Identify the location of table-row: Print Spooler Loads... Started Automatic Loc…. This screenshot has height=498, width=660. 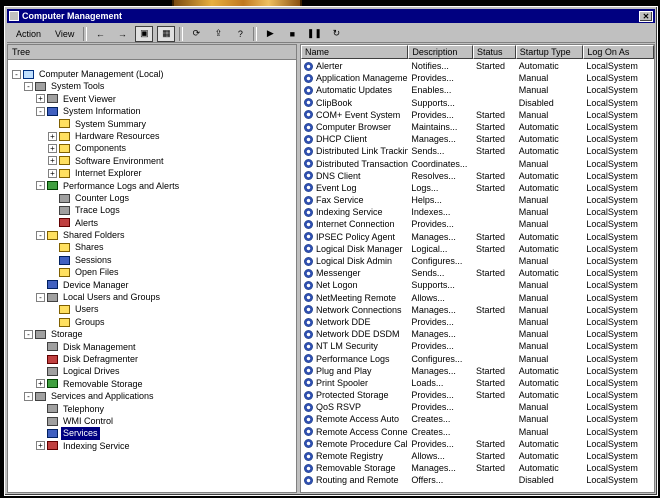
(477, 383).